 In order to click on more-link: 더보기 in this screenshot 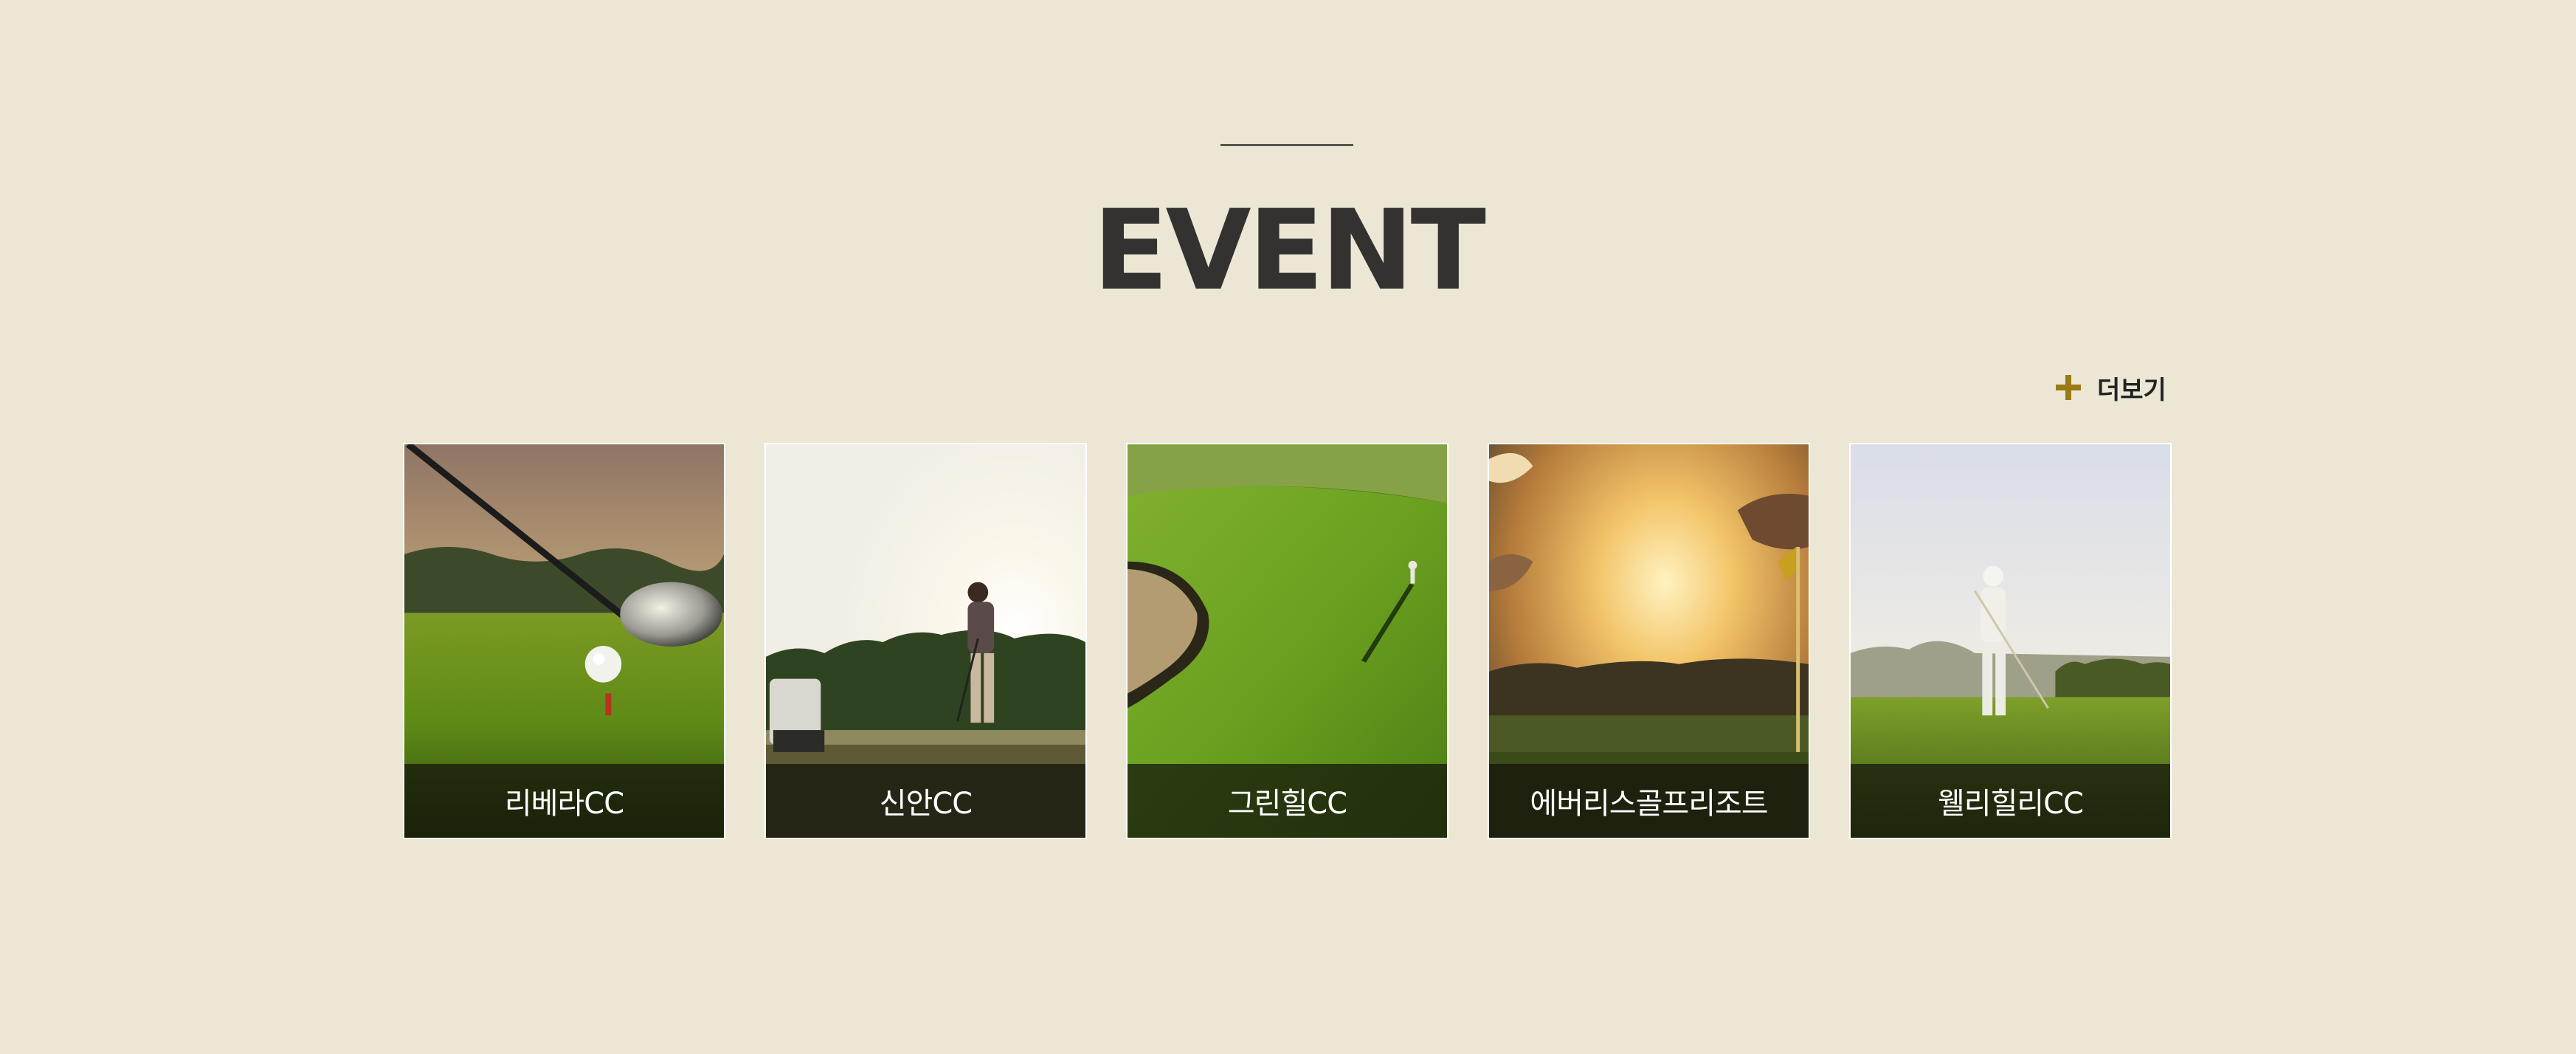, I will do `click(2111, 387)`.